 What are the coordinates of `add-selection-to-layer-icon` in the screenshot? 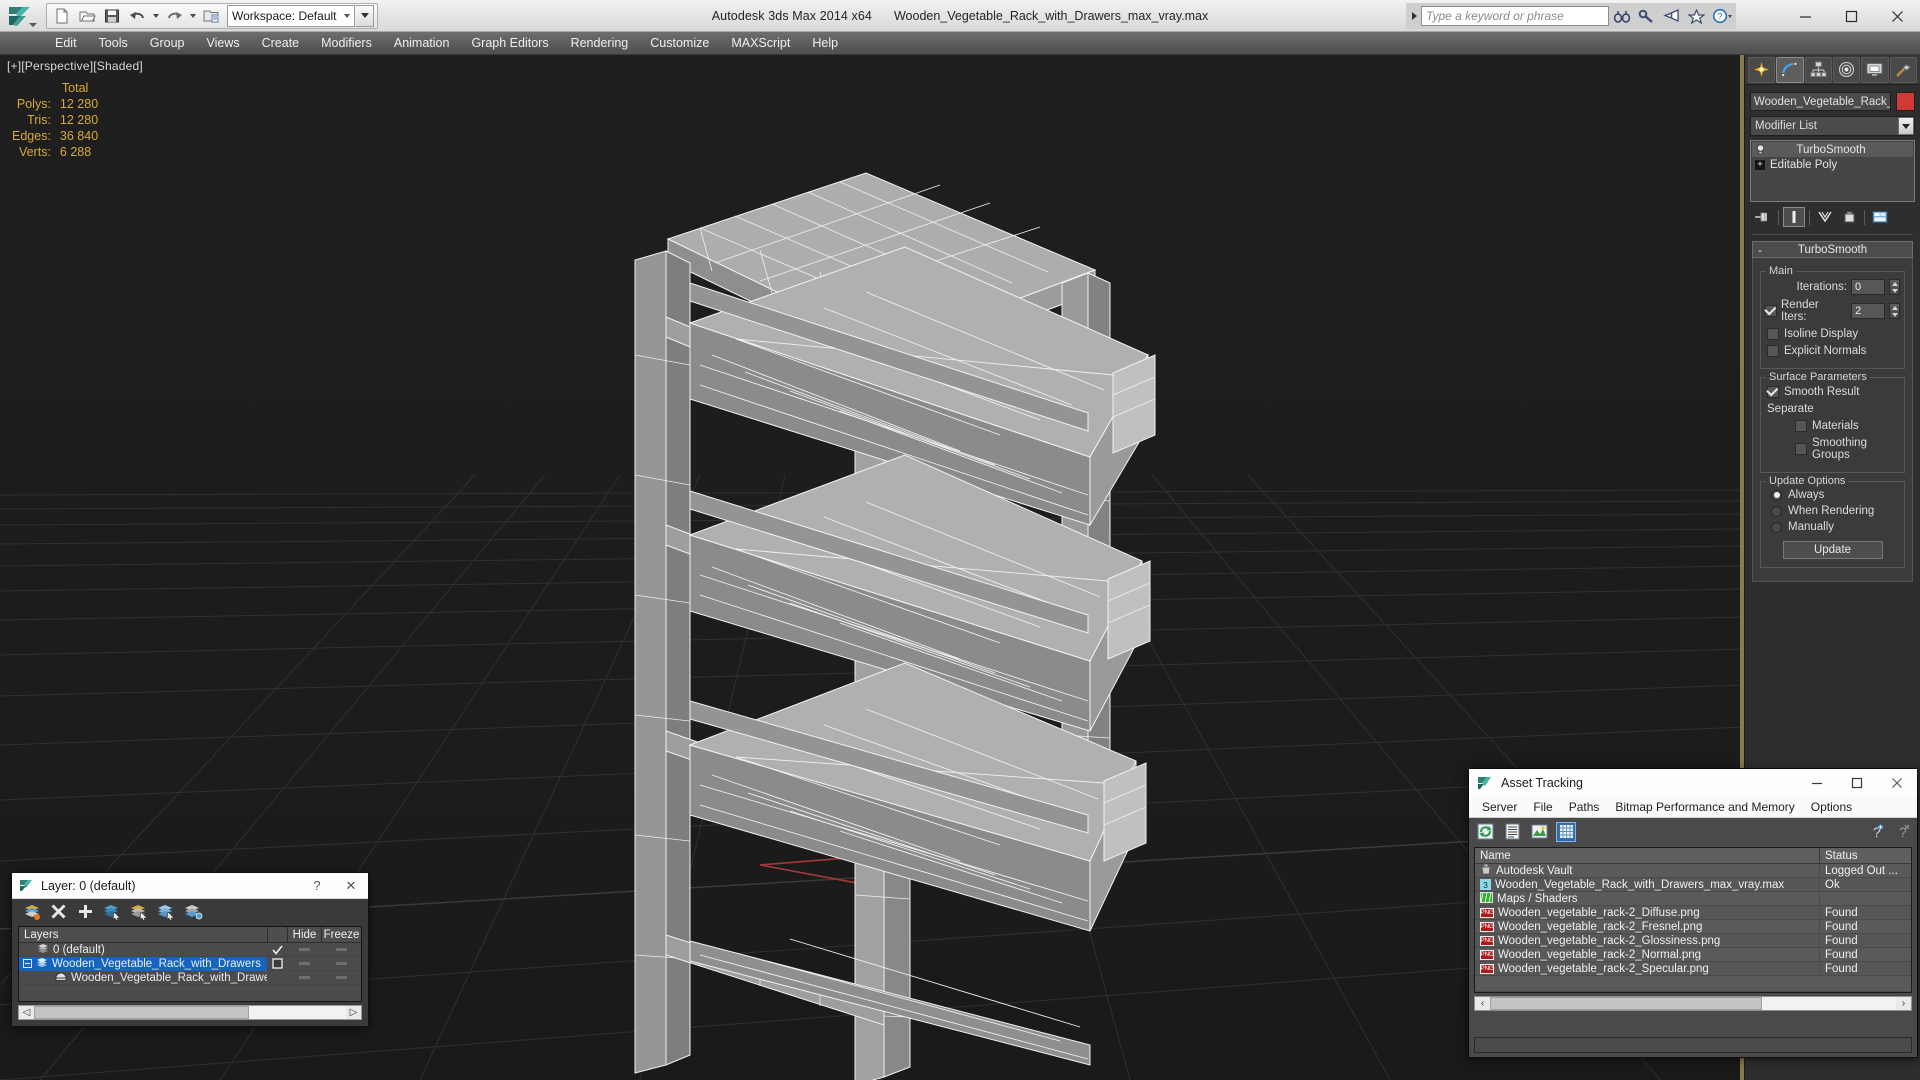 It's located at (166, 911).